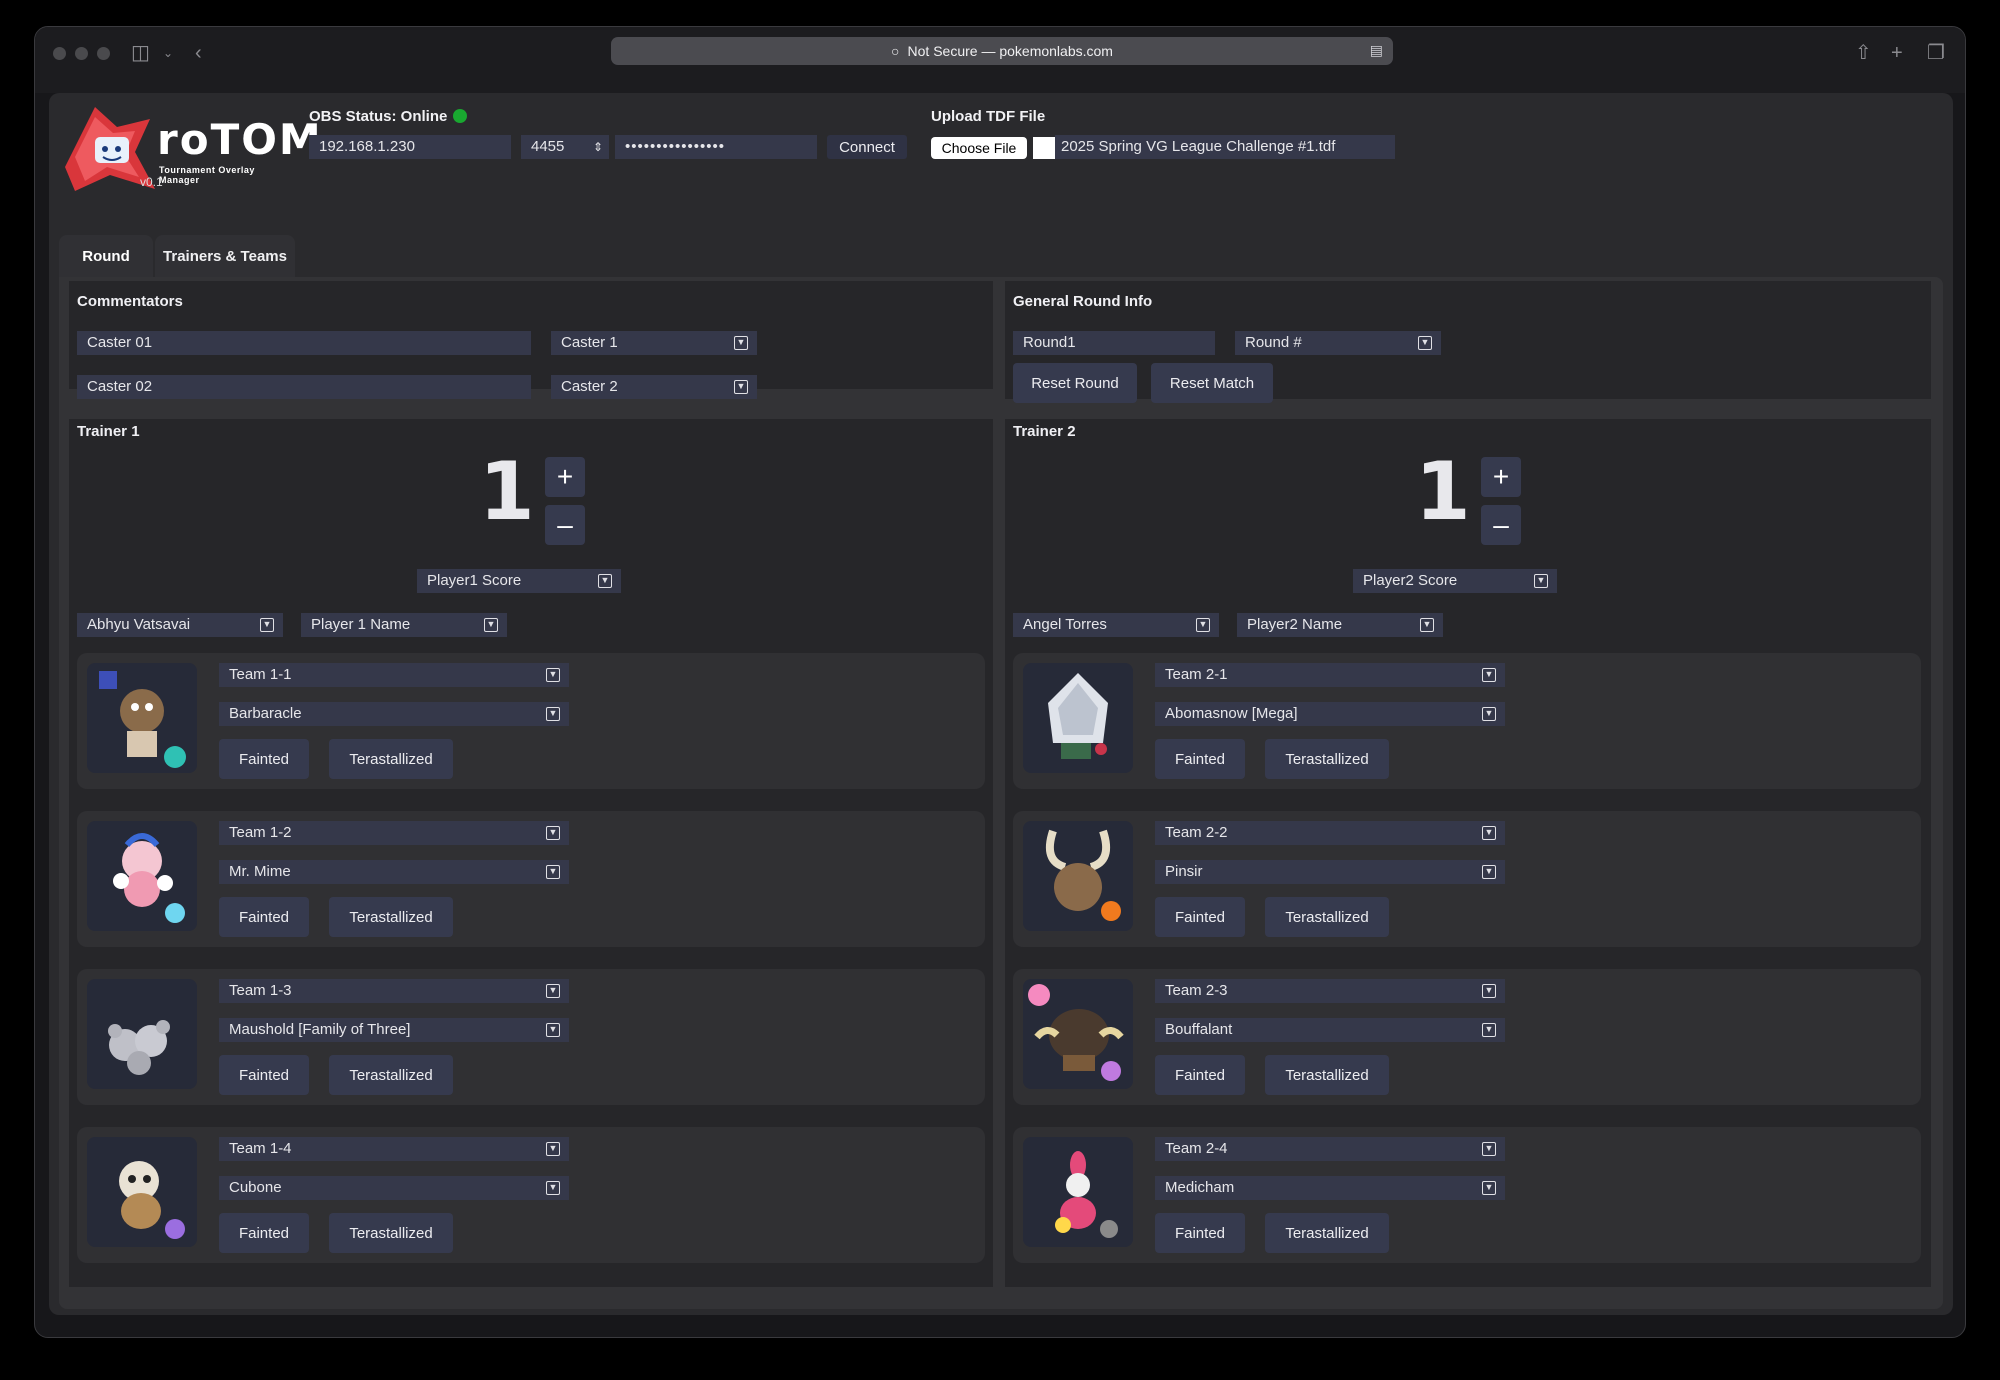 This screenshot has height=1380, width=2000. What do you see at coordinates (394, 1149) in the screenshot?
I see `team-slot-select: Team 1-4 ▼` at bounding box center [394, 1149].